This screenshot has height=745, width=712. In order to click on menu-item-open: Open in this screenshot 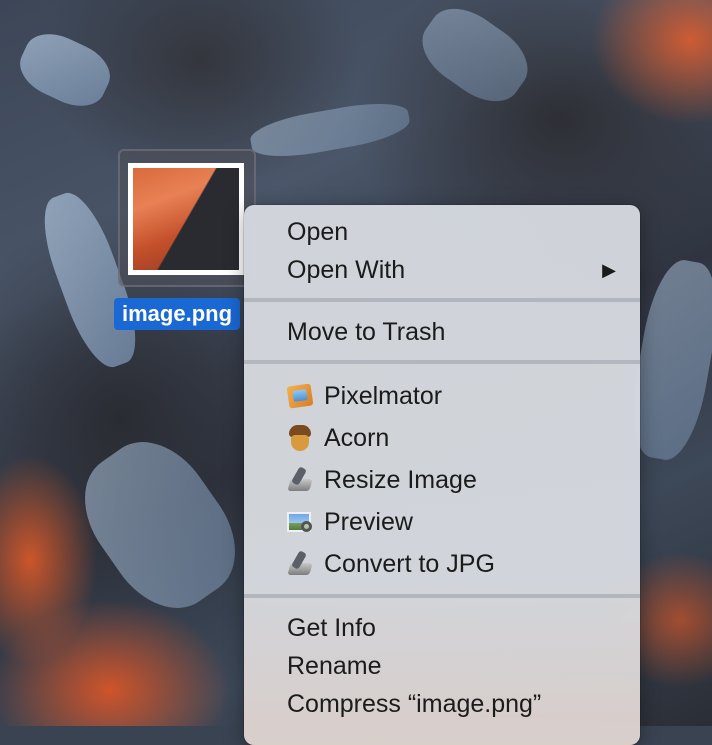, I will do `click(442, 232)`.